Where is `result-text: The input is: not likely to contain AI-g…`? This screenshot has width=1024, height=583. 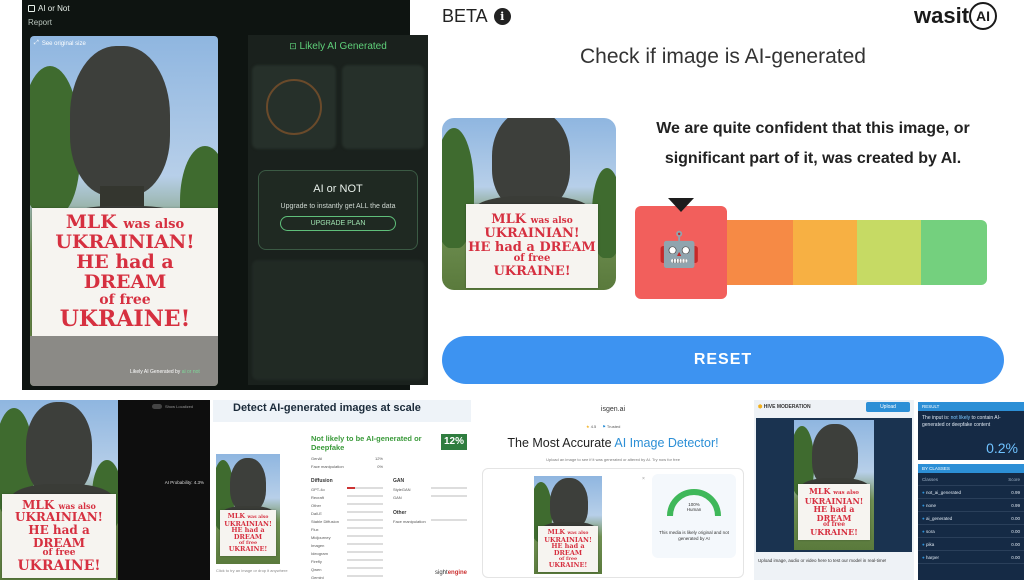
result-text: The input is: not likely to contain AI-g… is located at coordinates (961, 421).